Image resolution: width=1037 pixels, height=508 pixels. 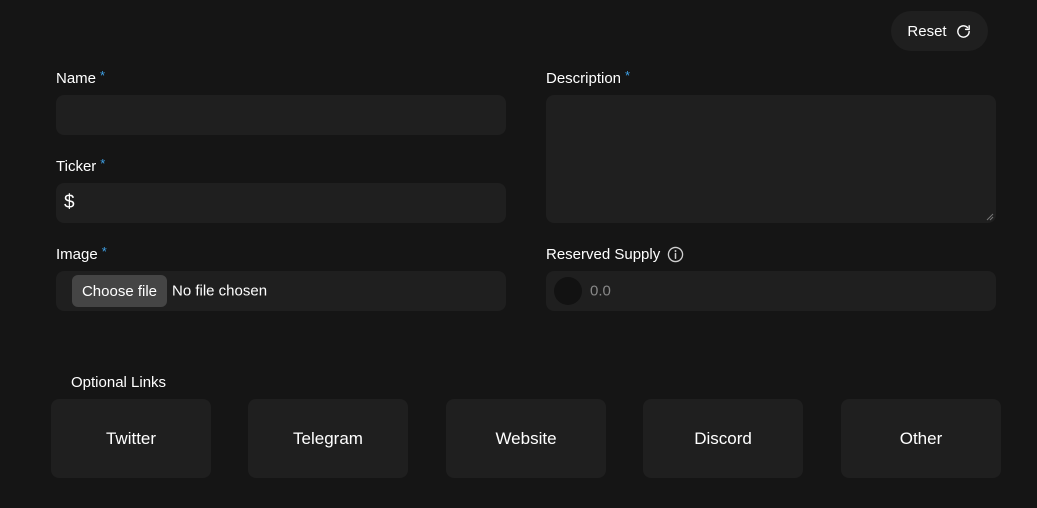 What do you see at coordinates (77, 254) in the screenshot?
I see `image-label-text: Image` at bounding box center [77, 254].